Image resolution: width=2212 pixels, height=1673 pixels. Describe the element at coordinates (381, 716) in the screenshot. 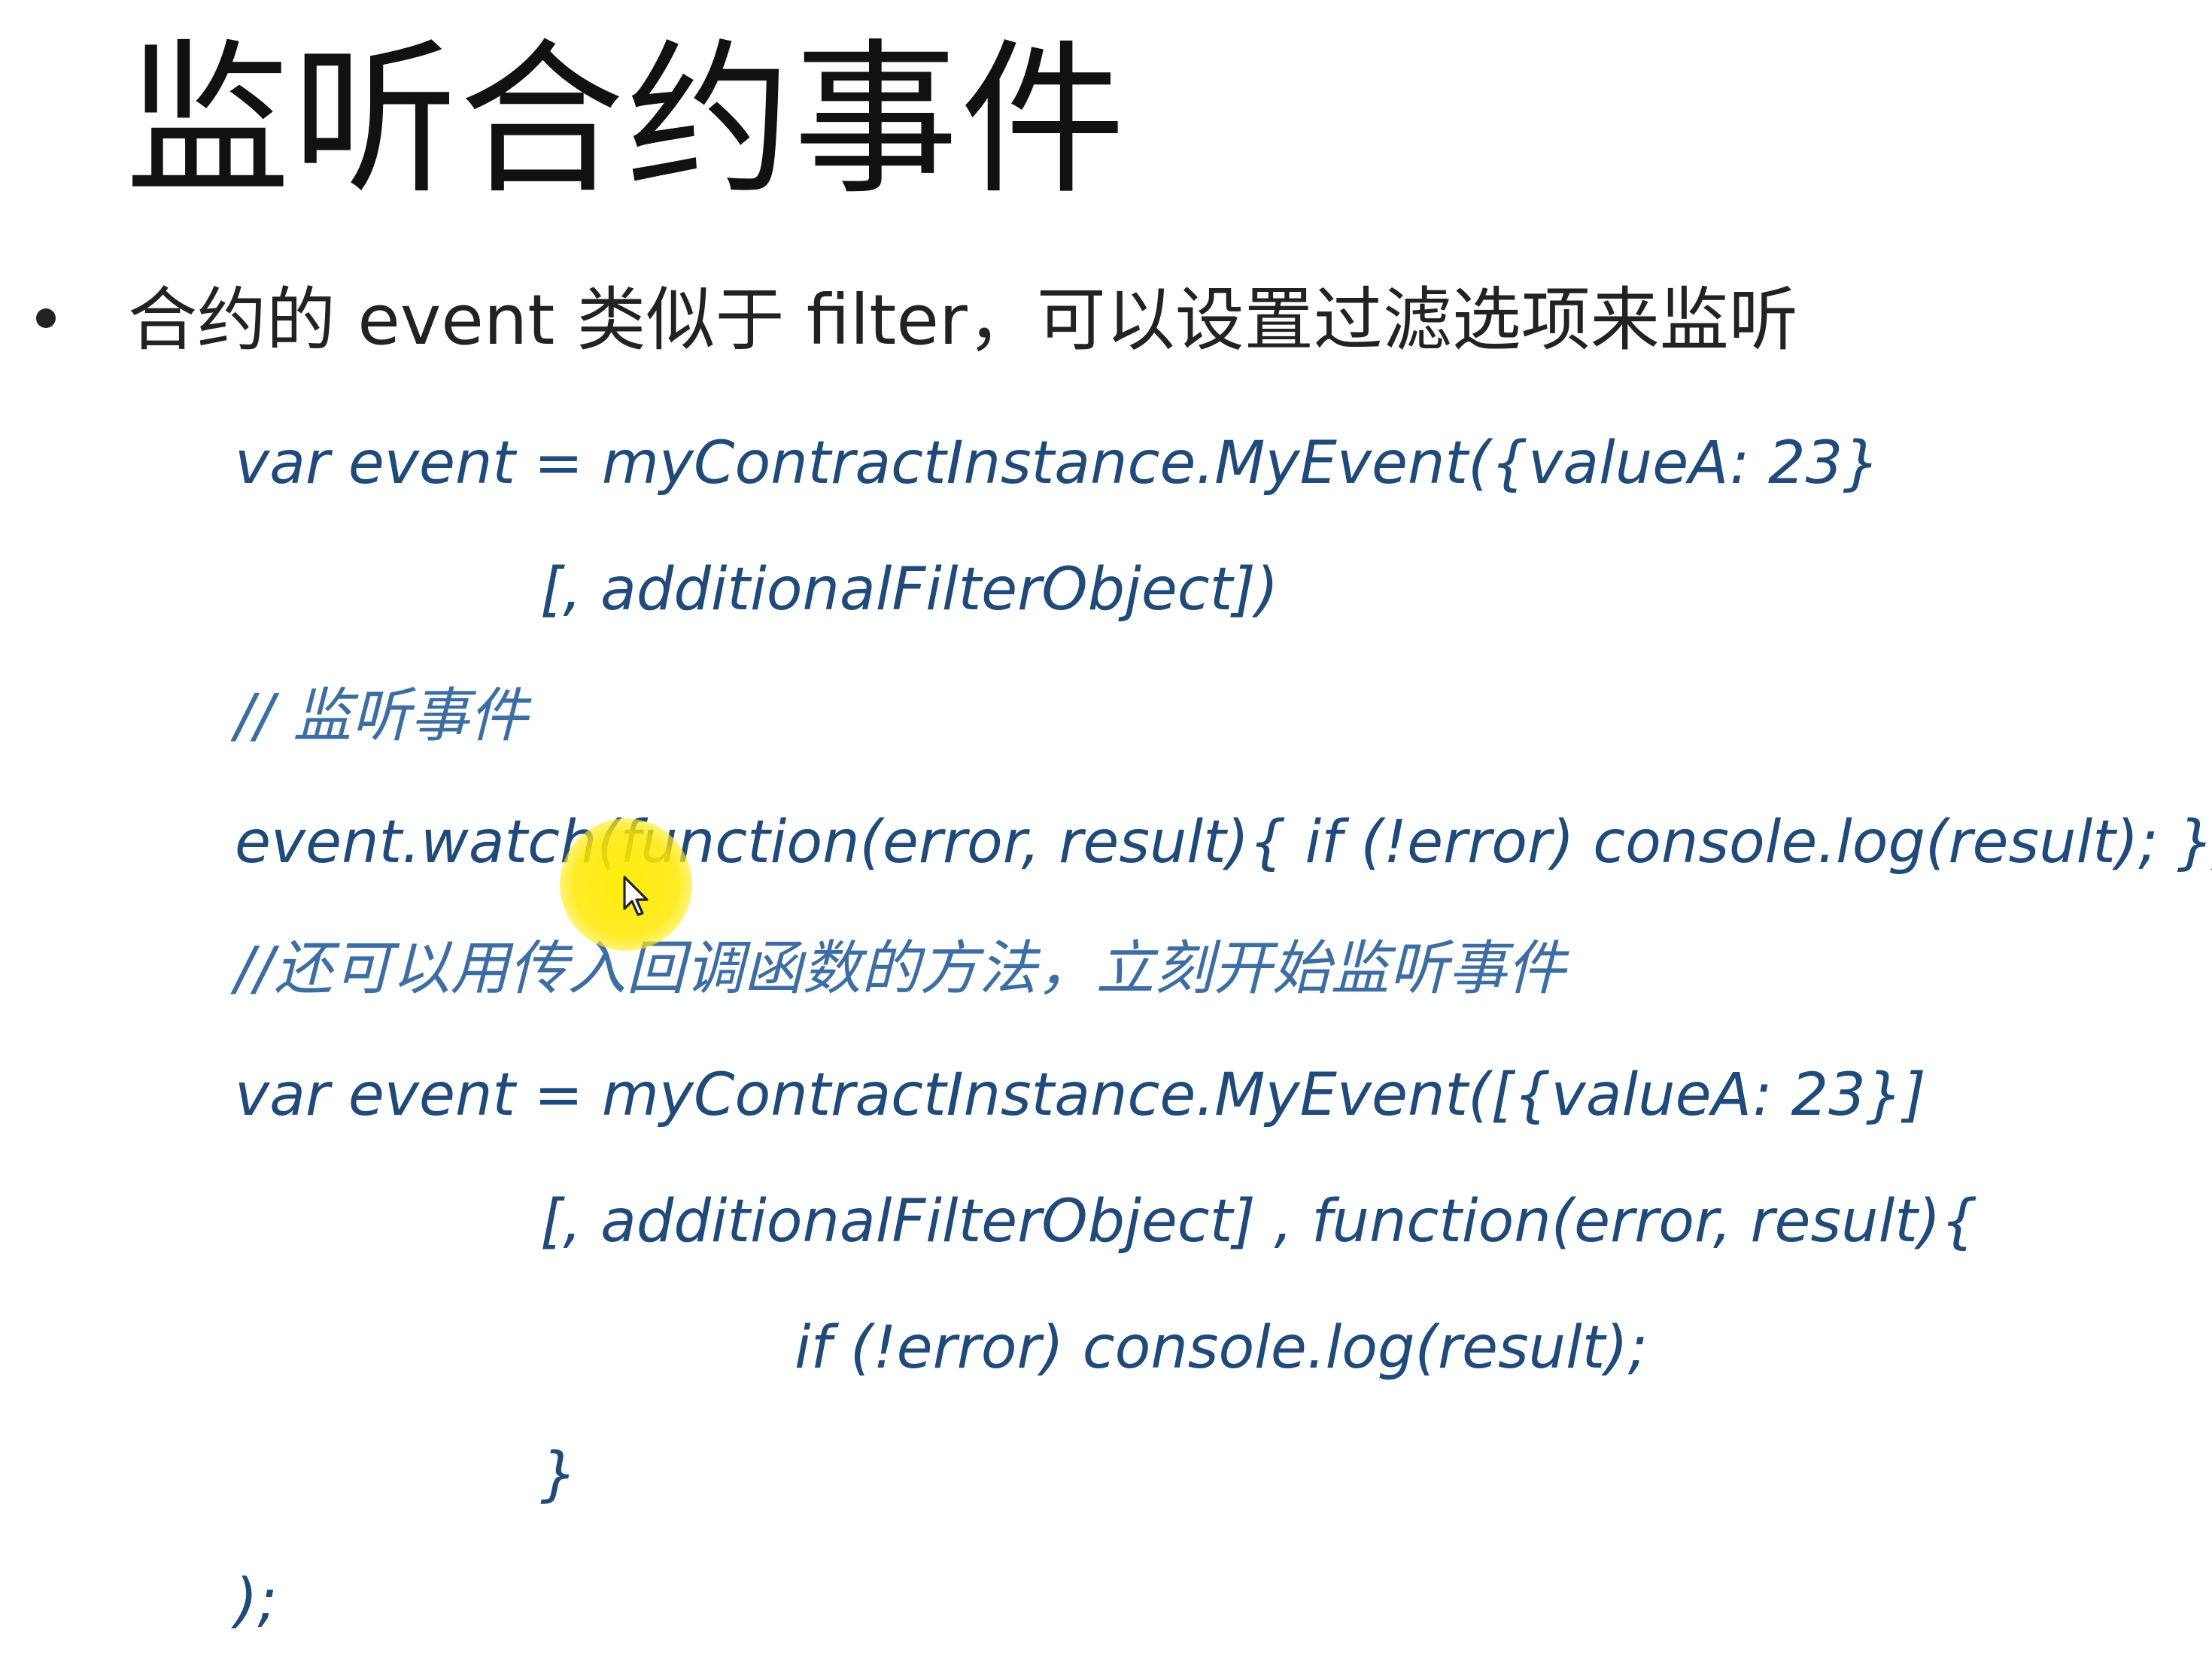

I see `code-comment-1: // 监听事件` at that location.